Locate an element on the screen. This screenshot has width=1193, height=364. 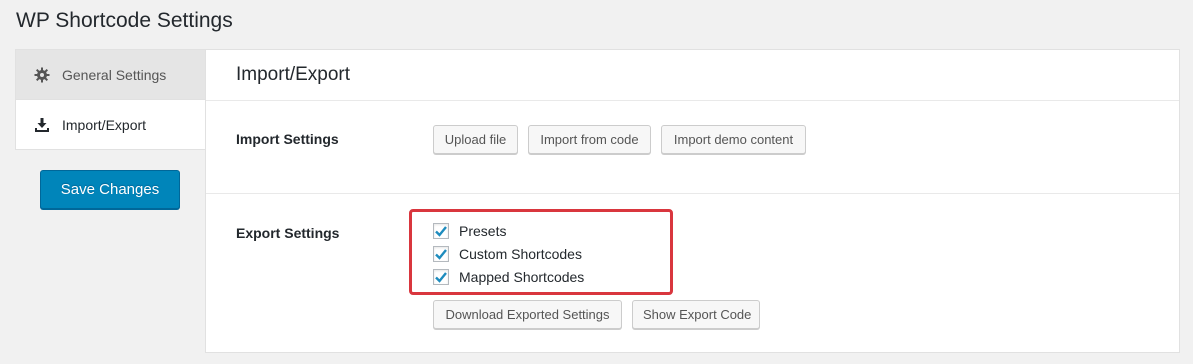
import-settings-label: Import Settings is located at coordinates (287, 139).